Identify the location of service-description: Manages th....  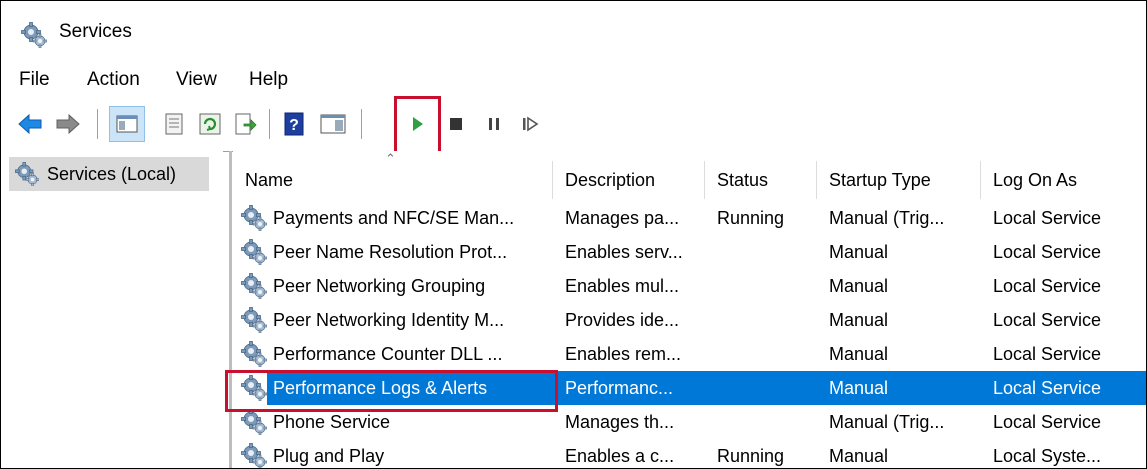
(620, 421).